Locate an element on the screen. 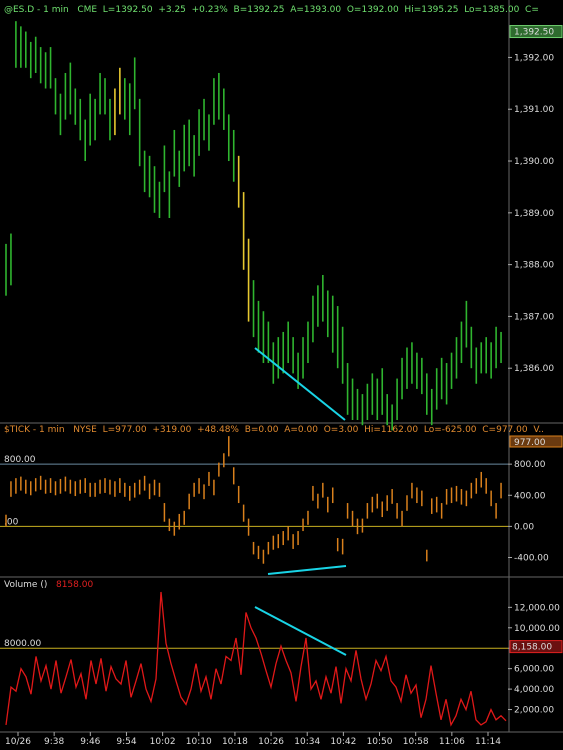 Image resolution: width=563 pixels, height=750 pixels. price-close: C= is located at coordinates (532, 10).